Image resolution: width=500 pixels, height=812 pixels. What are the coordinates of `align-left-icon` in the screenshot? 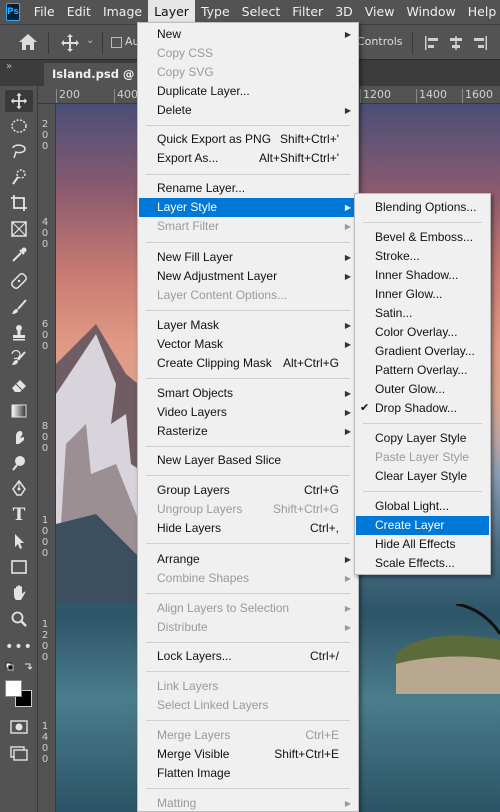 It's located at (432, 43).